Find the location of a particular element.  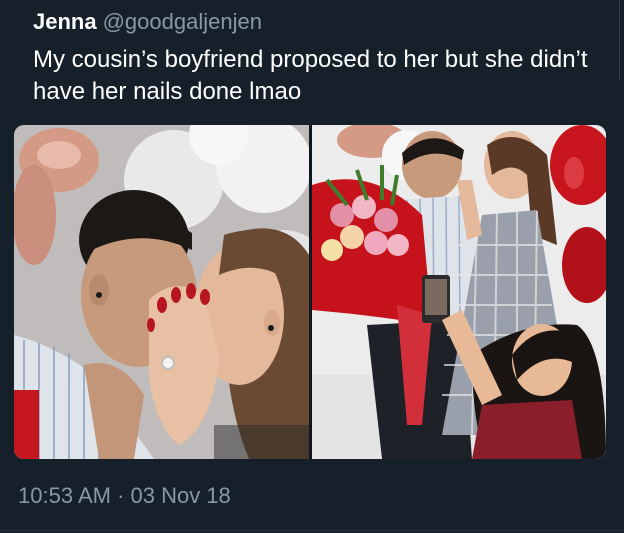

scrollbar-edge is located at coordinates (619, 40).